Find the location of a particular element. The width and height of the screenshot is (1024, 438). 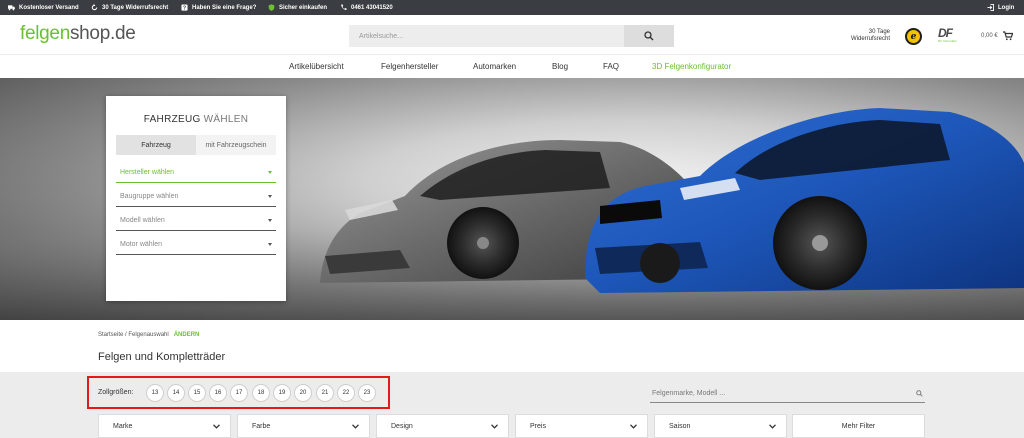

shield-icon is located at coordinates (271, 7).